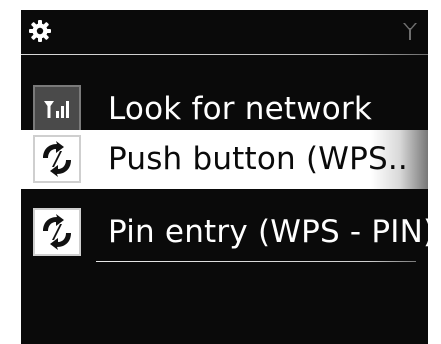 The height and width of the screenshot is (344, 441). What do you see at coordinates (240, 109) in the screenshot?
I see `menu-item-label: Look for network` at bounding box center [240, 109].